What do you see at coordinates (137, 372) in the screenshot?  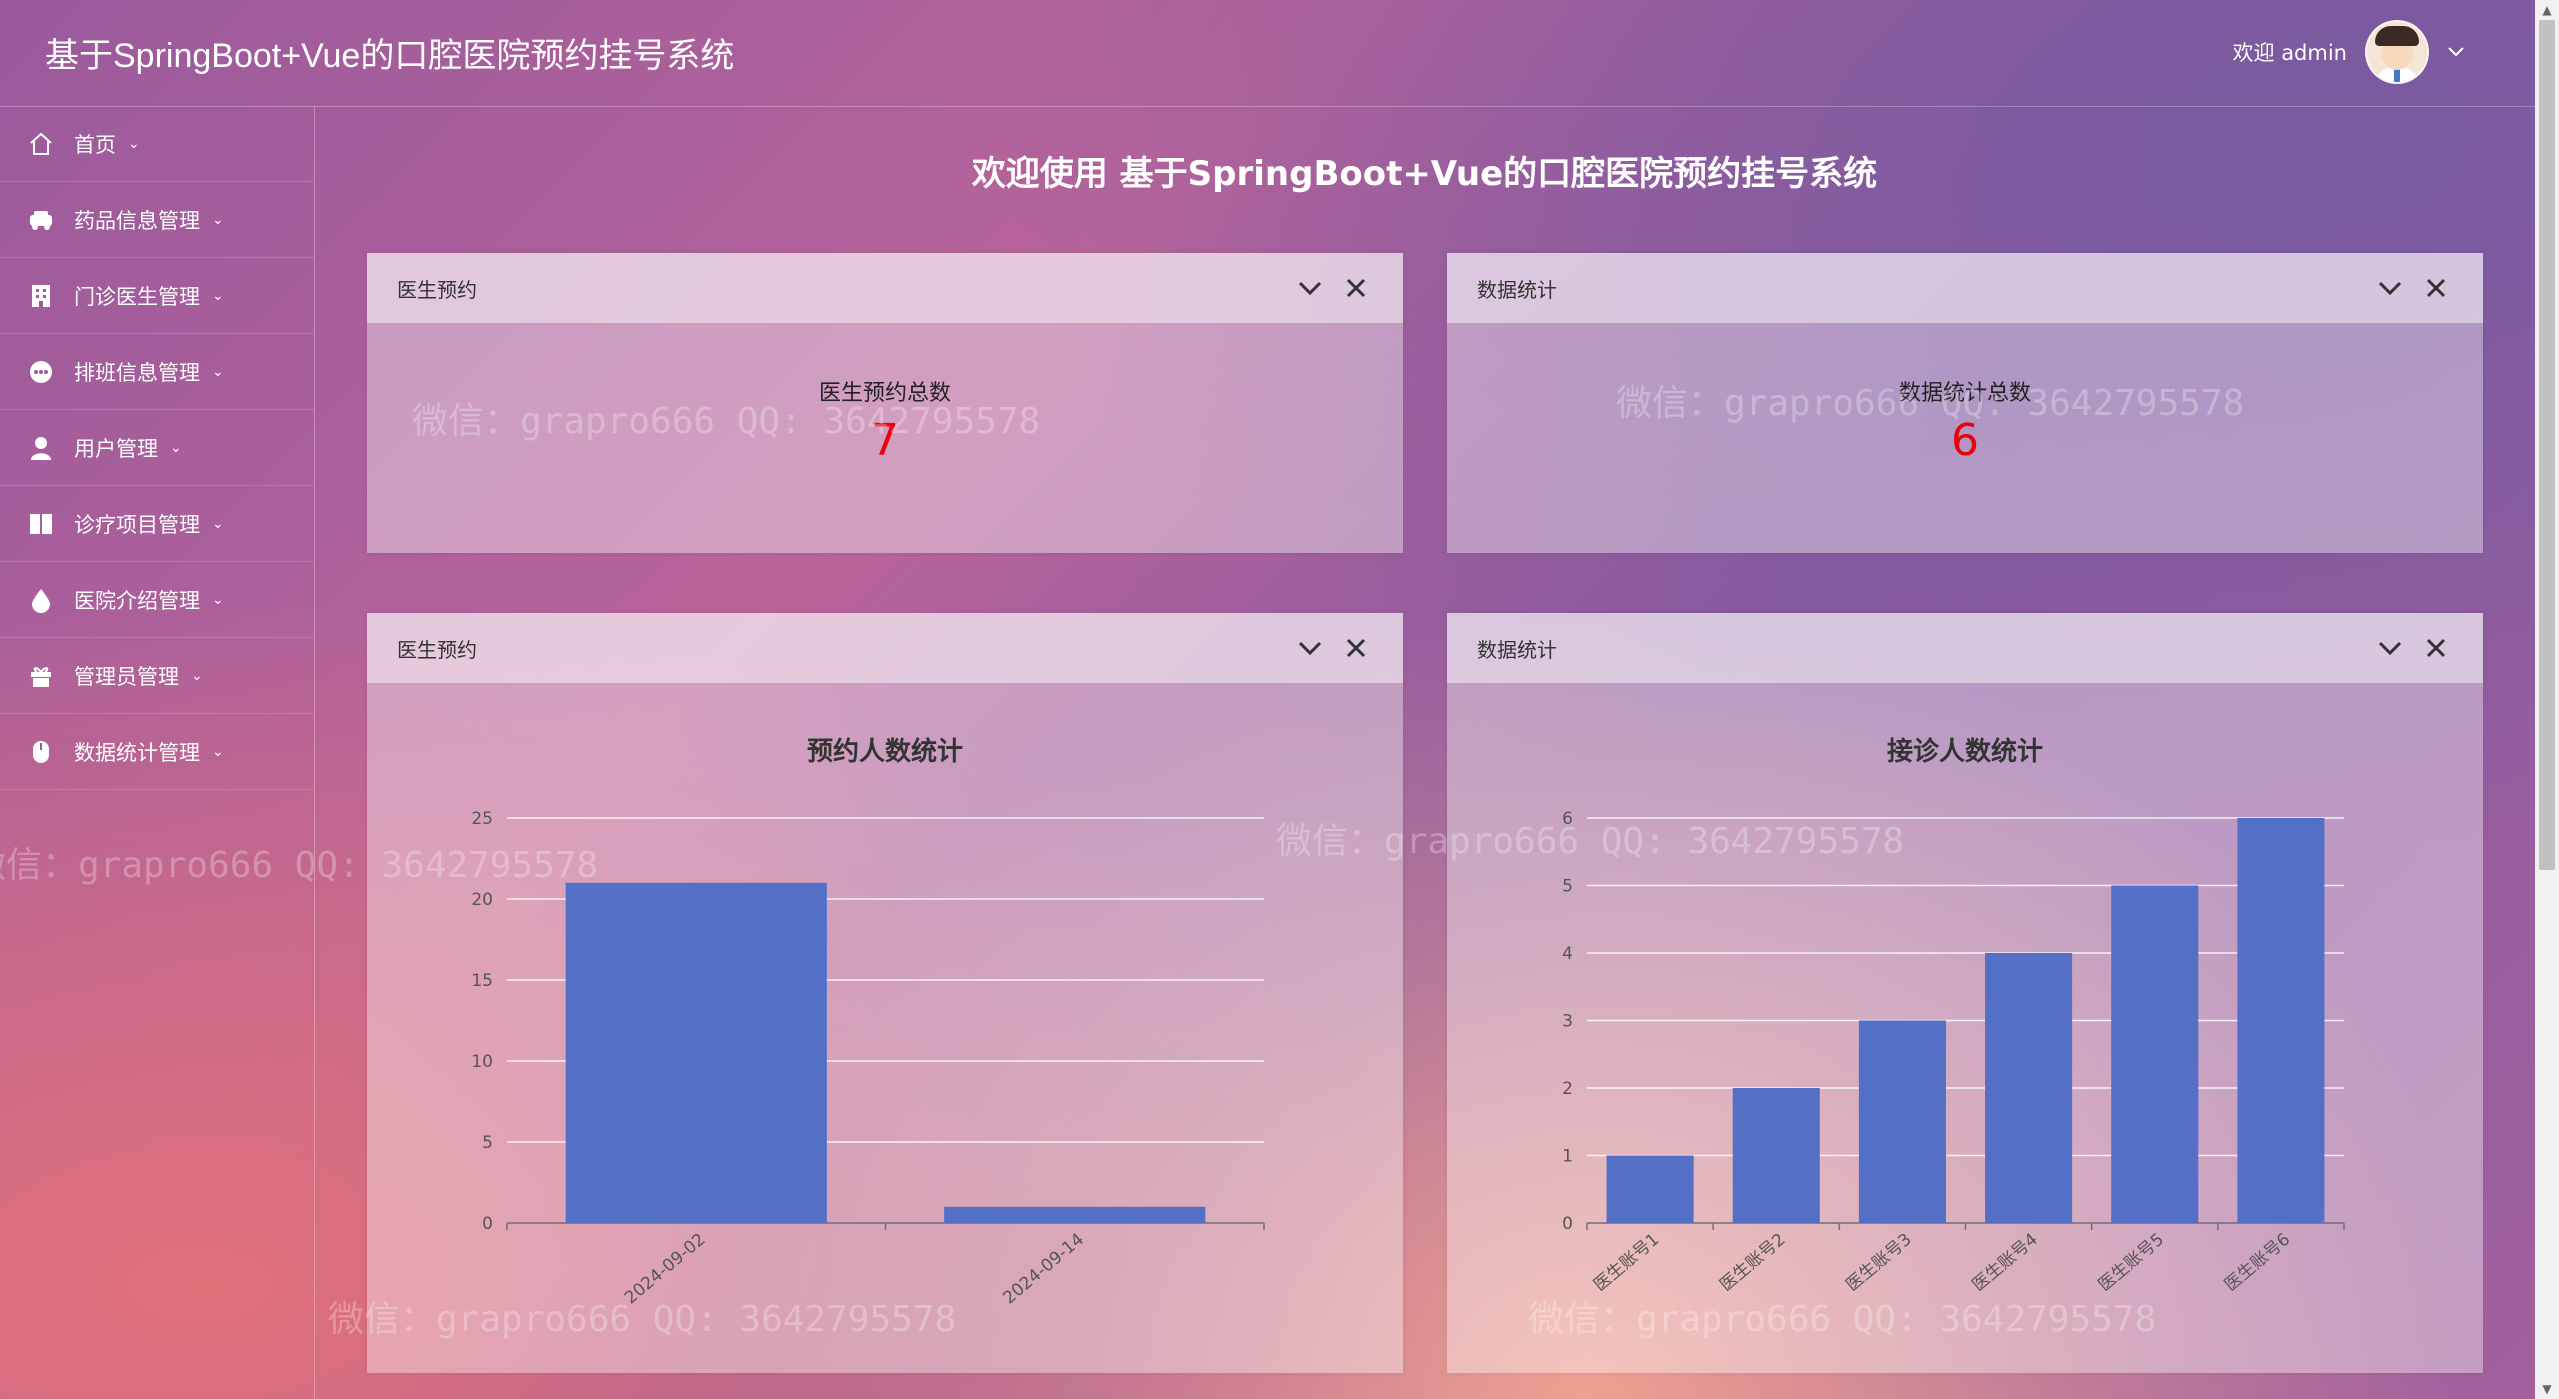 I see `sidebar-item-label: 排班信息管理` at bounding box center [137, 372].